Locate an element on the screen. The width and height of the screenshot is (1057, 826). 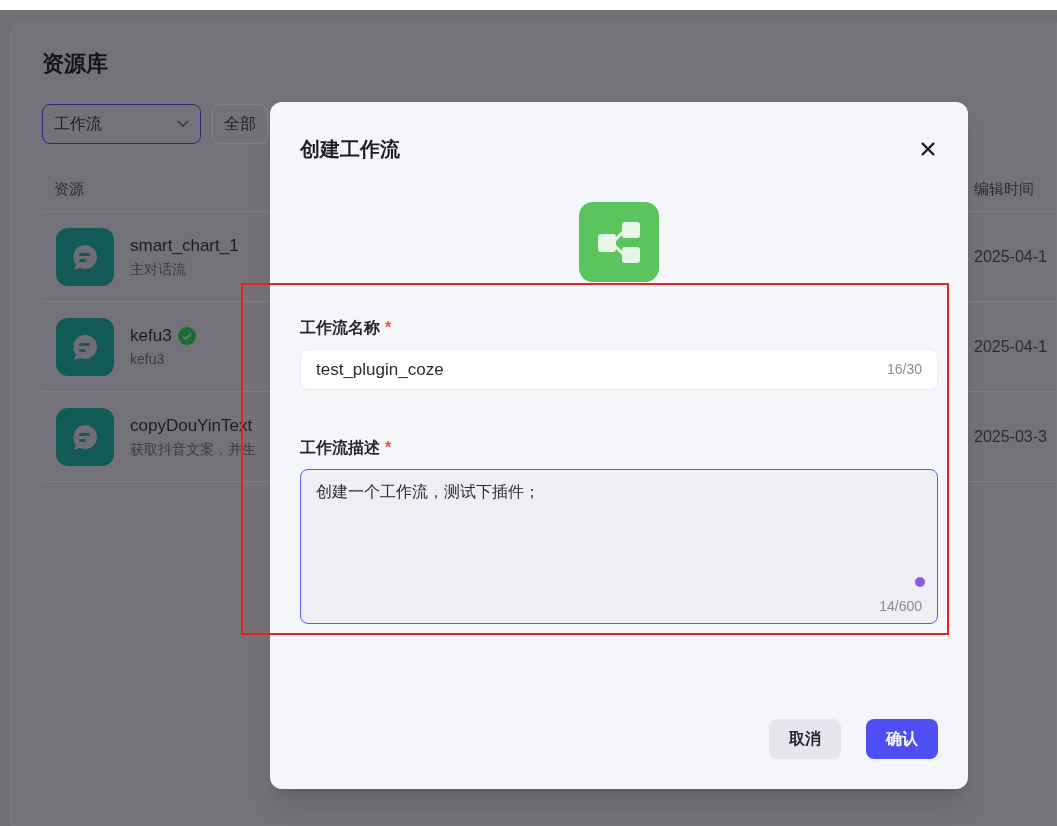
type-dropdown: 工作流 is located at coordinates (121, 124).